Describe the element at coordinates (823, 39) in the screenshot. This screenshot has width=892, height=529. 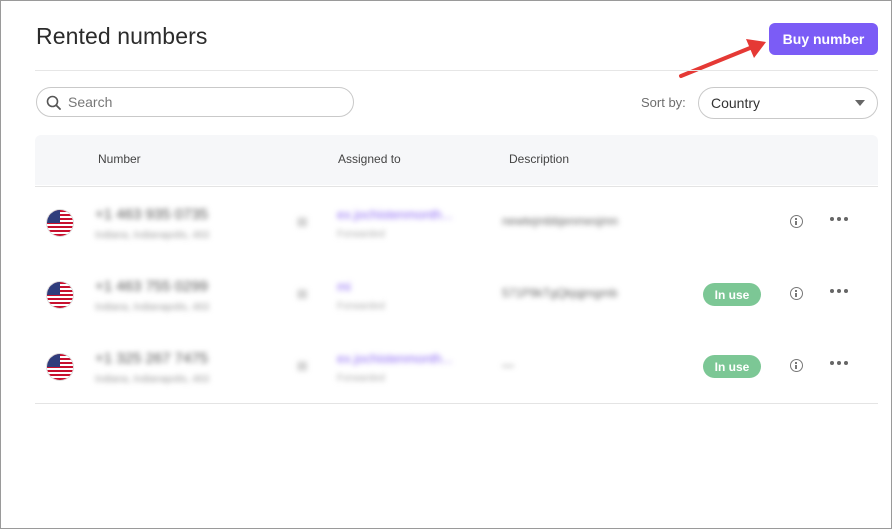
I see `buy-number-button: Buy number` at that location.